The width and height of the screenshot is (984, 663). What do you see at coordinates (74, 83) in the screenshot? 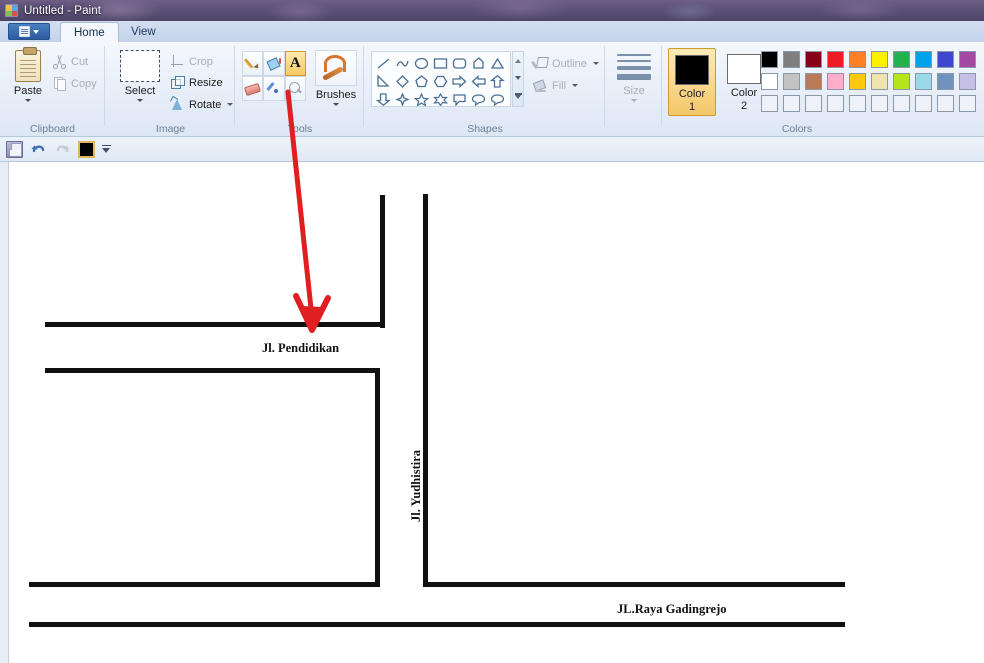
I see `copy-button: Copy` at bounding box center [74, 83].